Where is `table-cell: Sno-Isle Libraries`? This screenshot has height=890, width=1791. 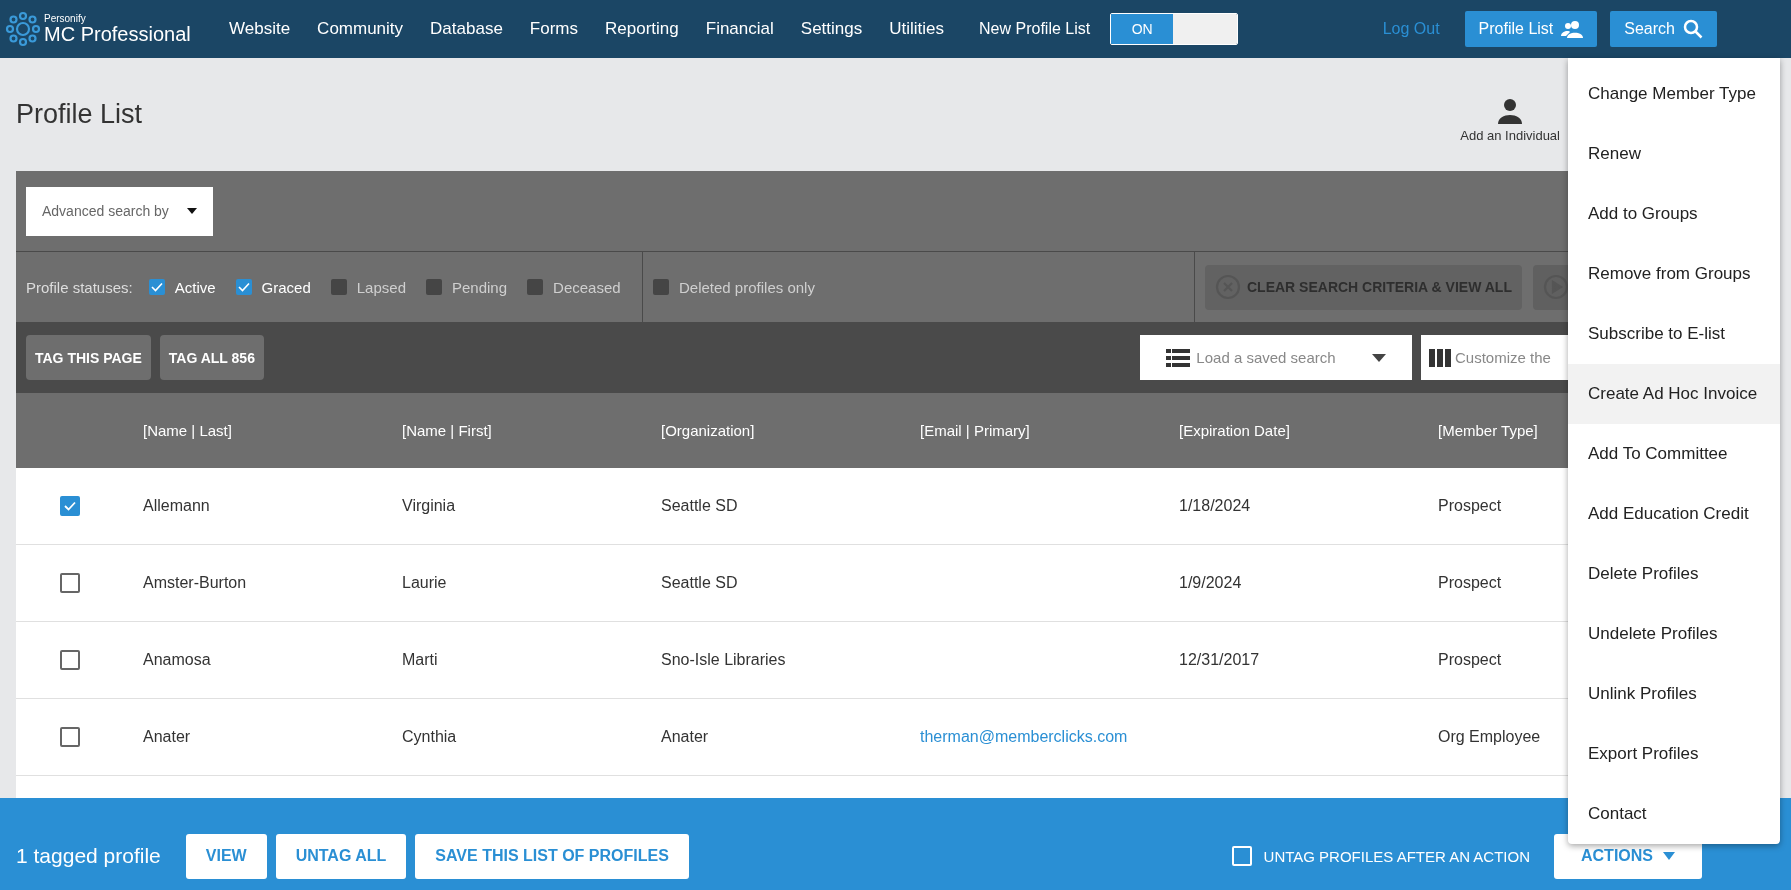 table-cell: Sno-Isle Libraries is located at coordinates (723, 659).